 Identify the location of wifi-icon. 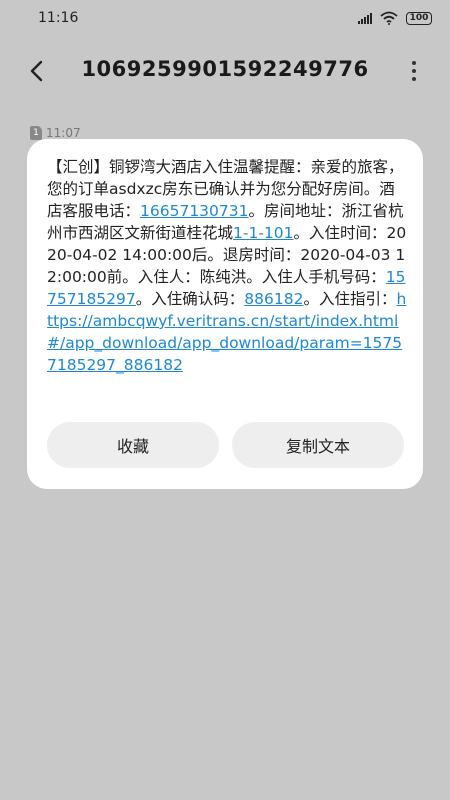
(389, 18).